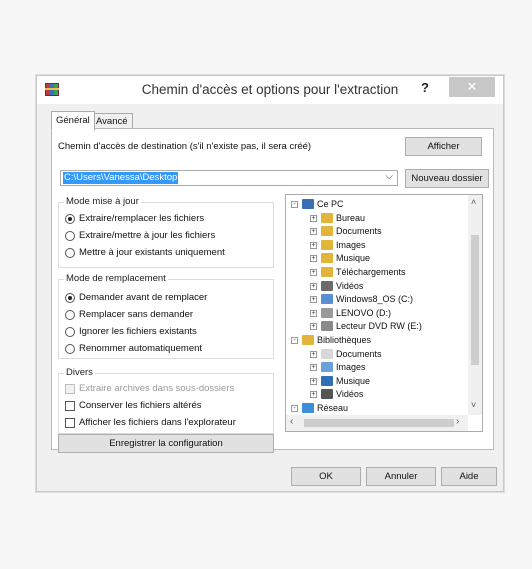  What do you see at coordinates (70, 219) in the screenshot?
I see `radio-extract-replace` at bounding box center [70, 219].